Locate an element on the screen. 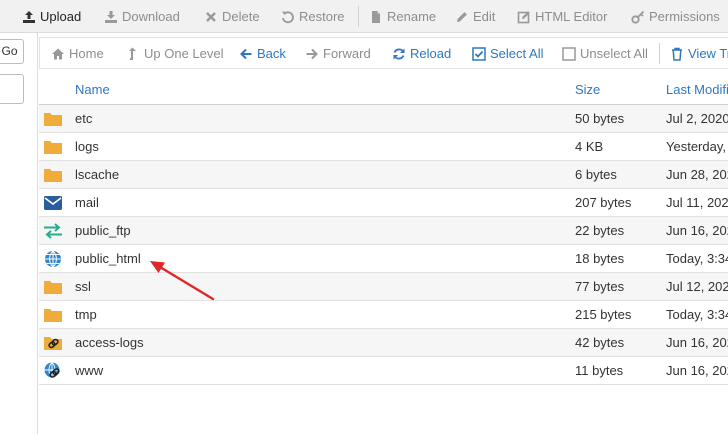  file-size: 6 bytes is located at coordinates (596, 174).